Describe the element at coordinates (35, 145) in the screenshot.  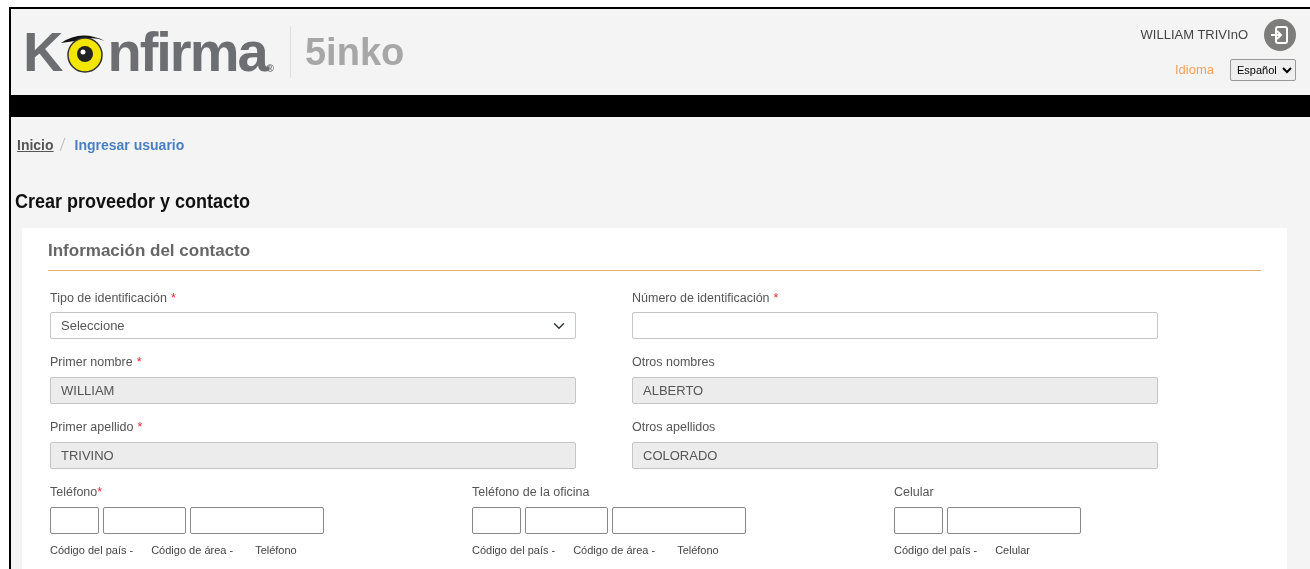
I see `breadcrumb-link: Inicio` at that location.